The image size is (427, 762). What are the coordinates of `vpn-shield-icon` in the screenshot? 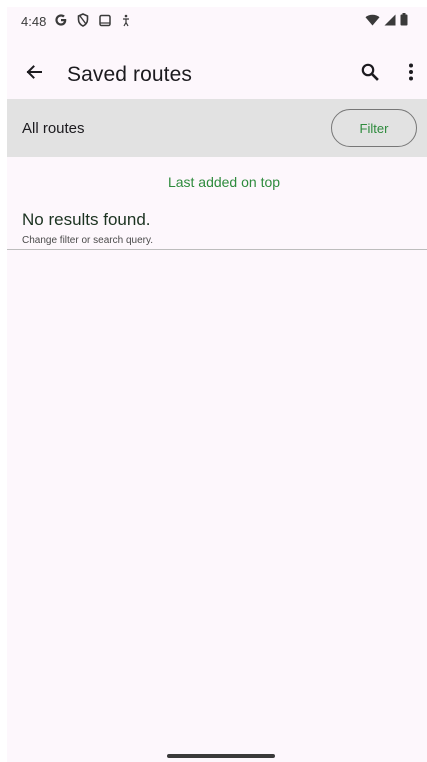 It's located at (83, 22).